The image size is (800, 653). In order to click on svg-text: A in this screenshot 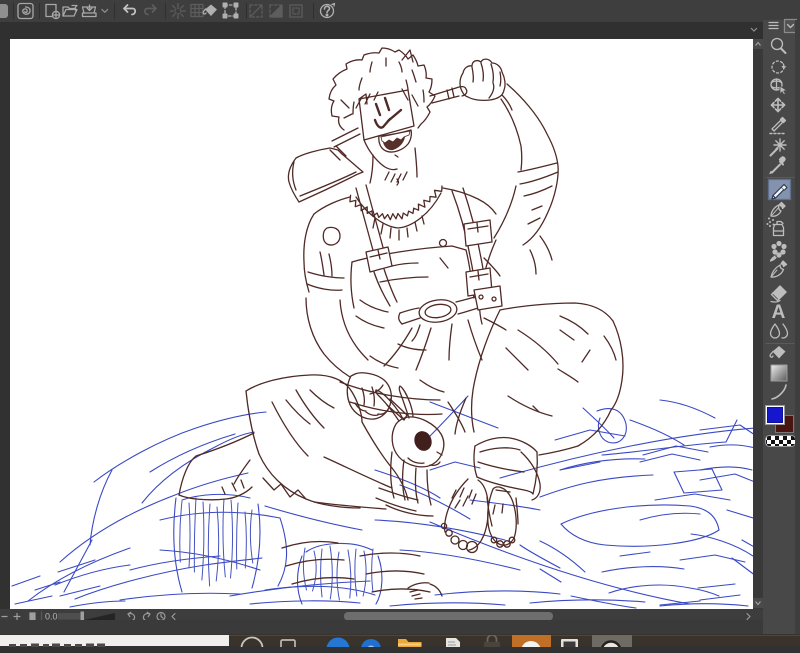, I will do `click(779, 312)`.